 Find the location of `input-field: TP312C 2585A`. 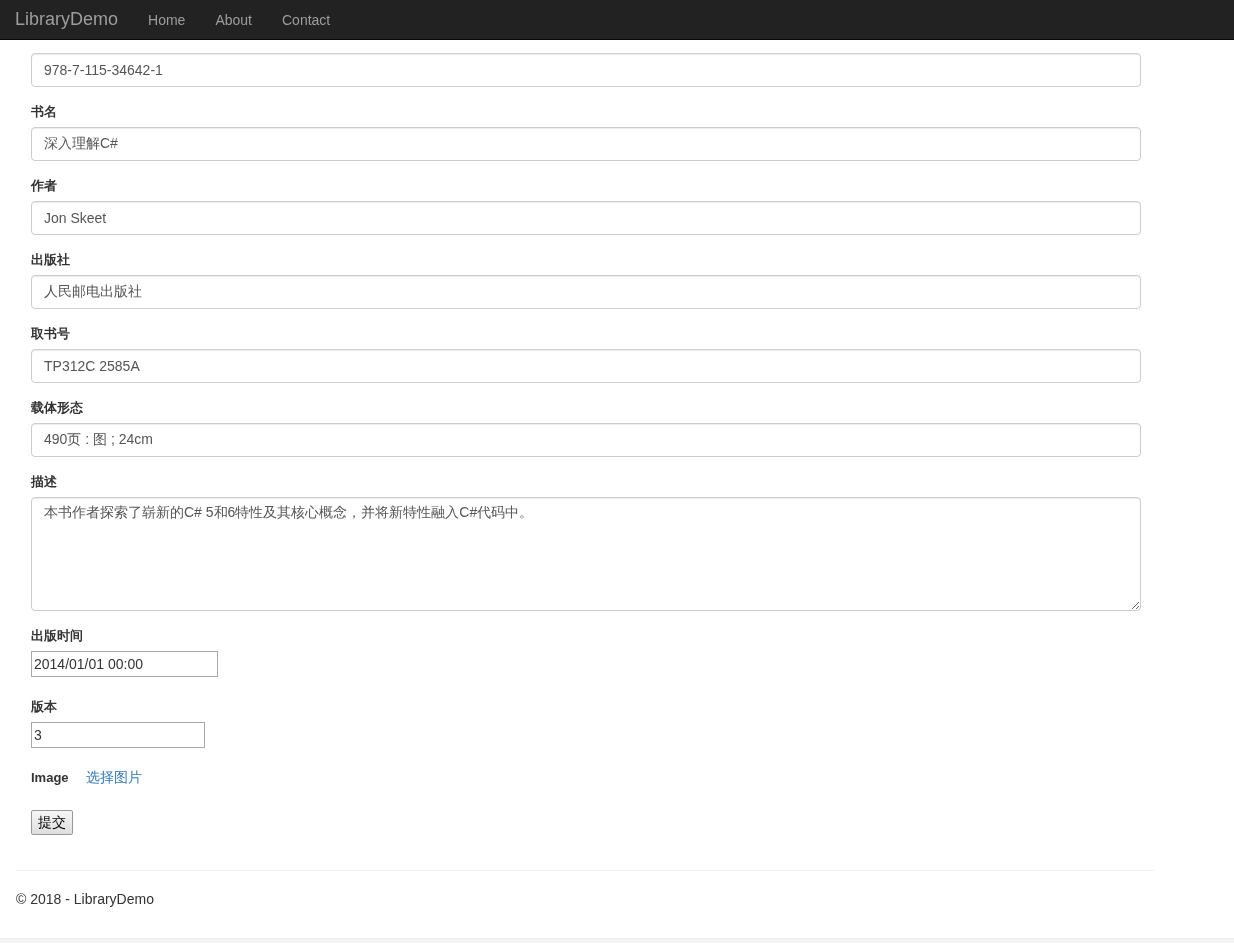

input-field: TP312C 2585A is located at coordinates (586, 366).